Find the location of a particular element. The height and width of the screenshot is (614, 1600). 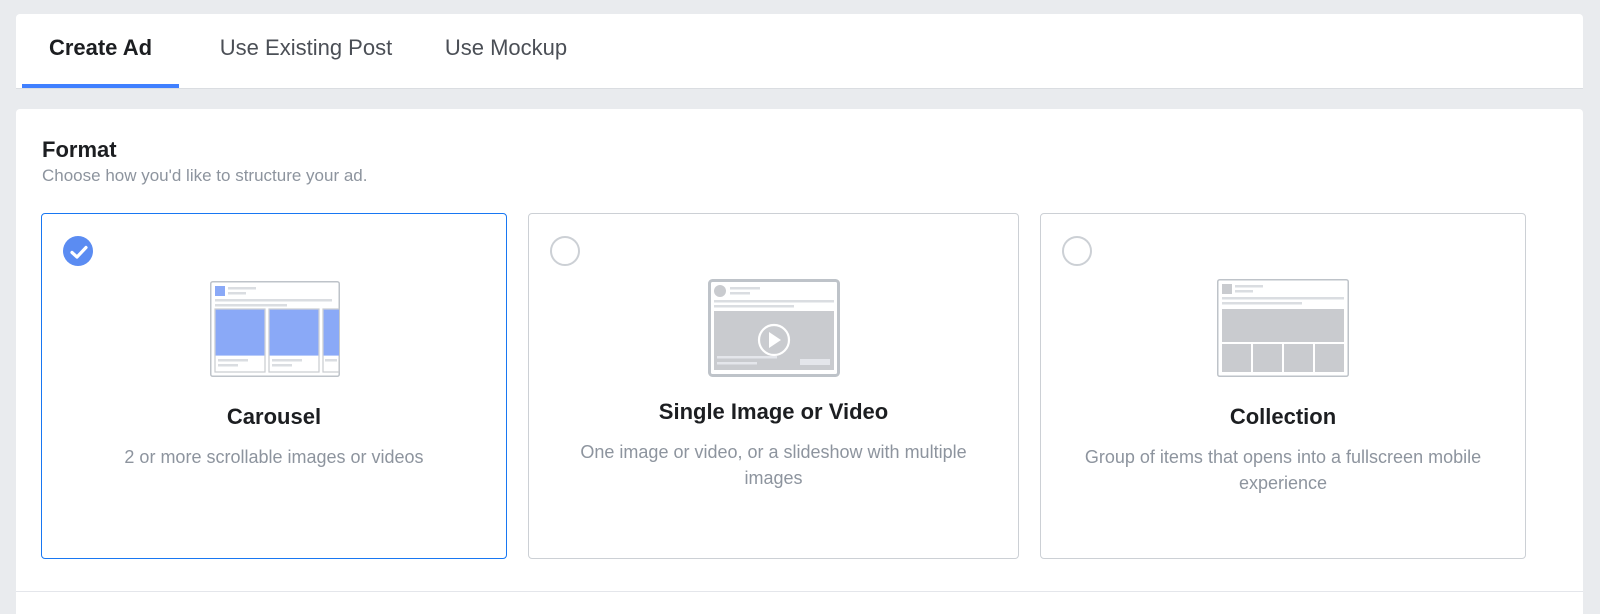

option-title-collection: Collection is located at coordinates (1283, 416).